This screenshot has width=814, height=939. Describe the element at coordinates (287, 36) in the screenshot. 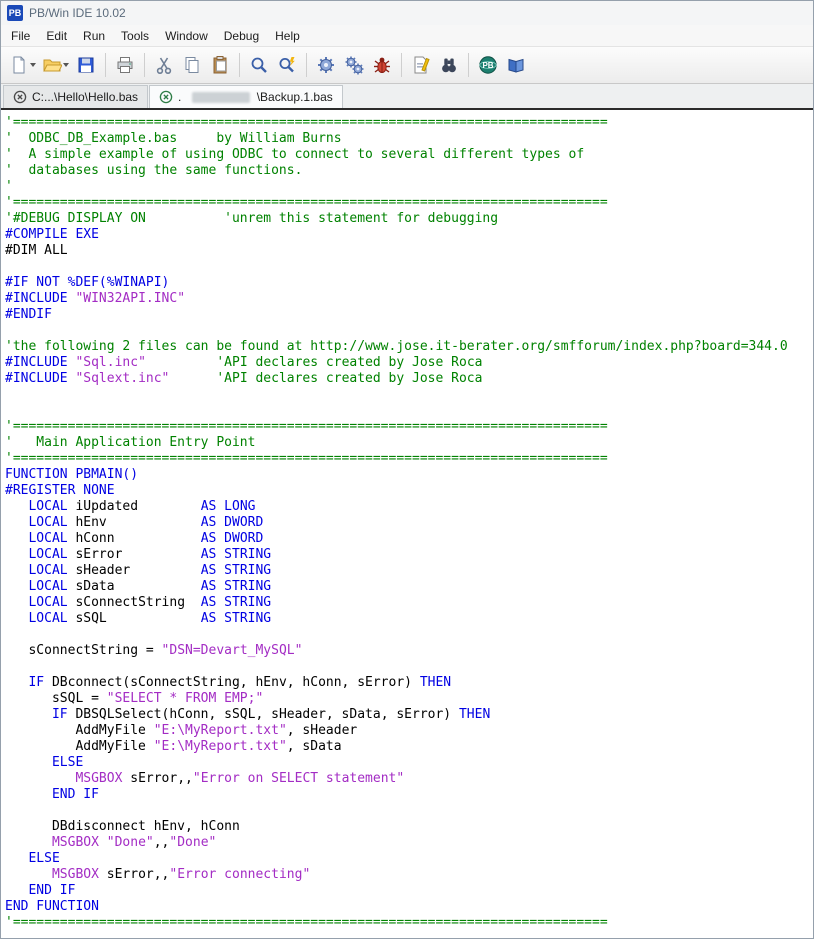

I see `menu-help: Help` at that location.